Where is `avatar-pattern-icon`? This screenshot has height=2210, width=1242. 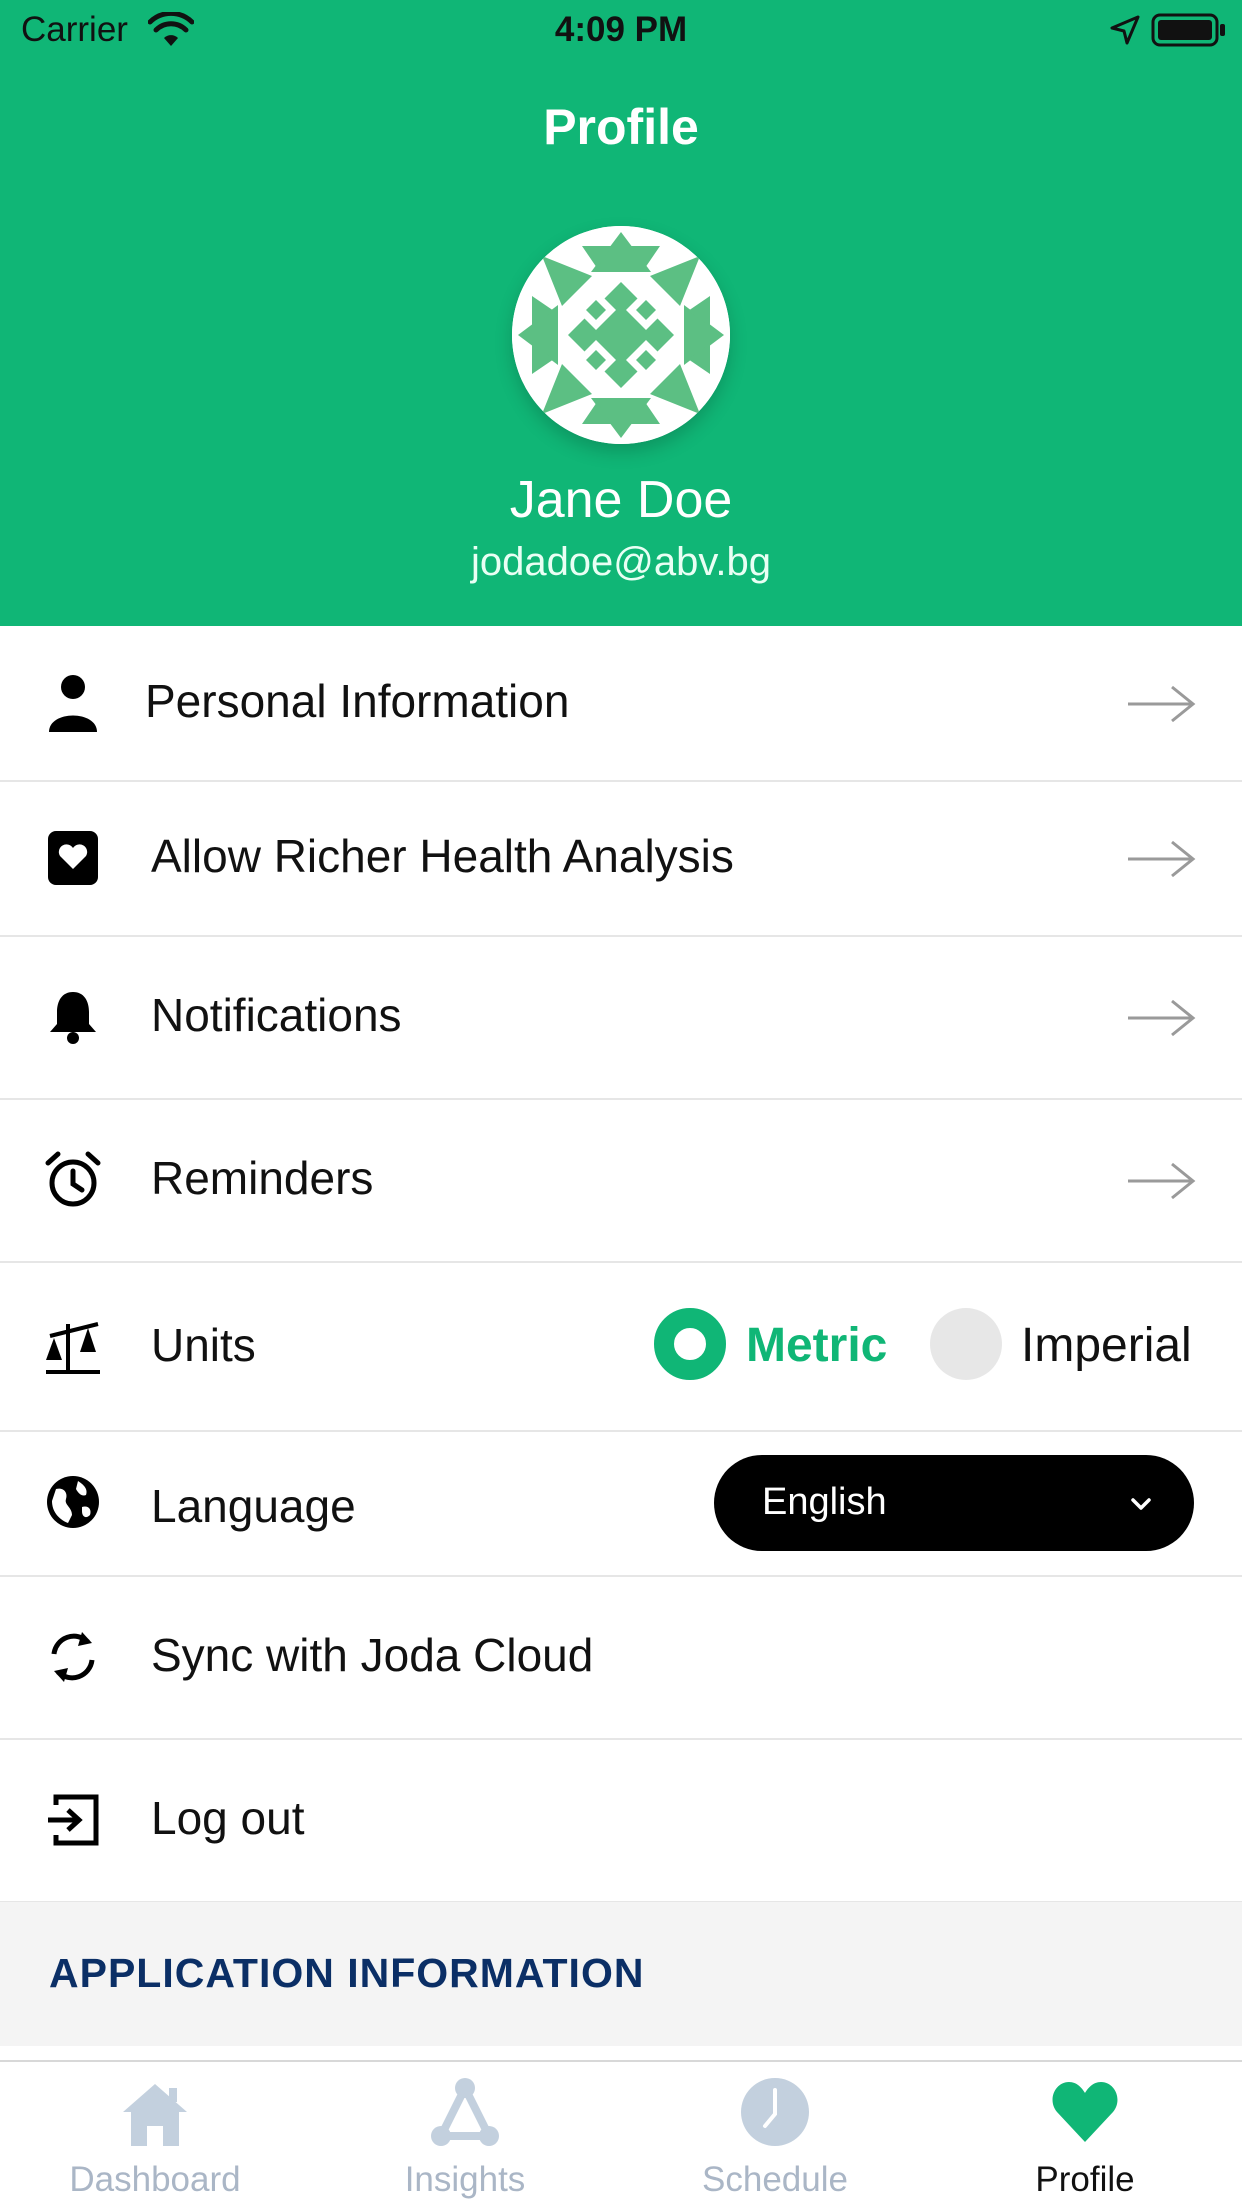
avatar-pattern-icon is located at coordinates (621, 335).